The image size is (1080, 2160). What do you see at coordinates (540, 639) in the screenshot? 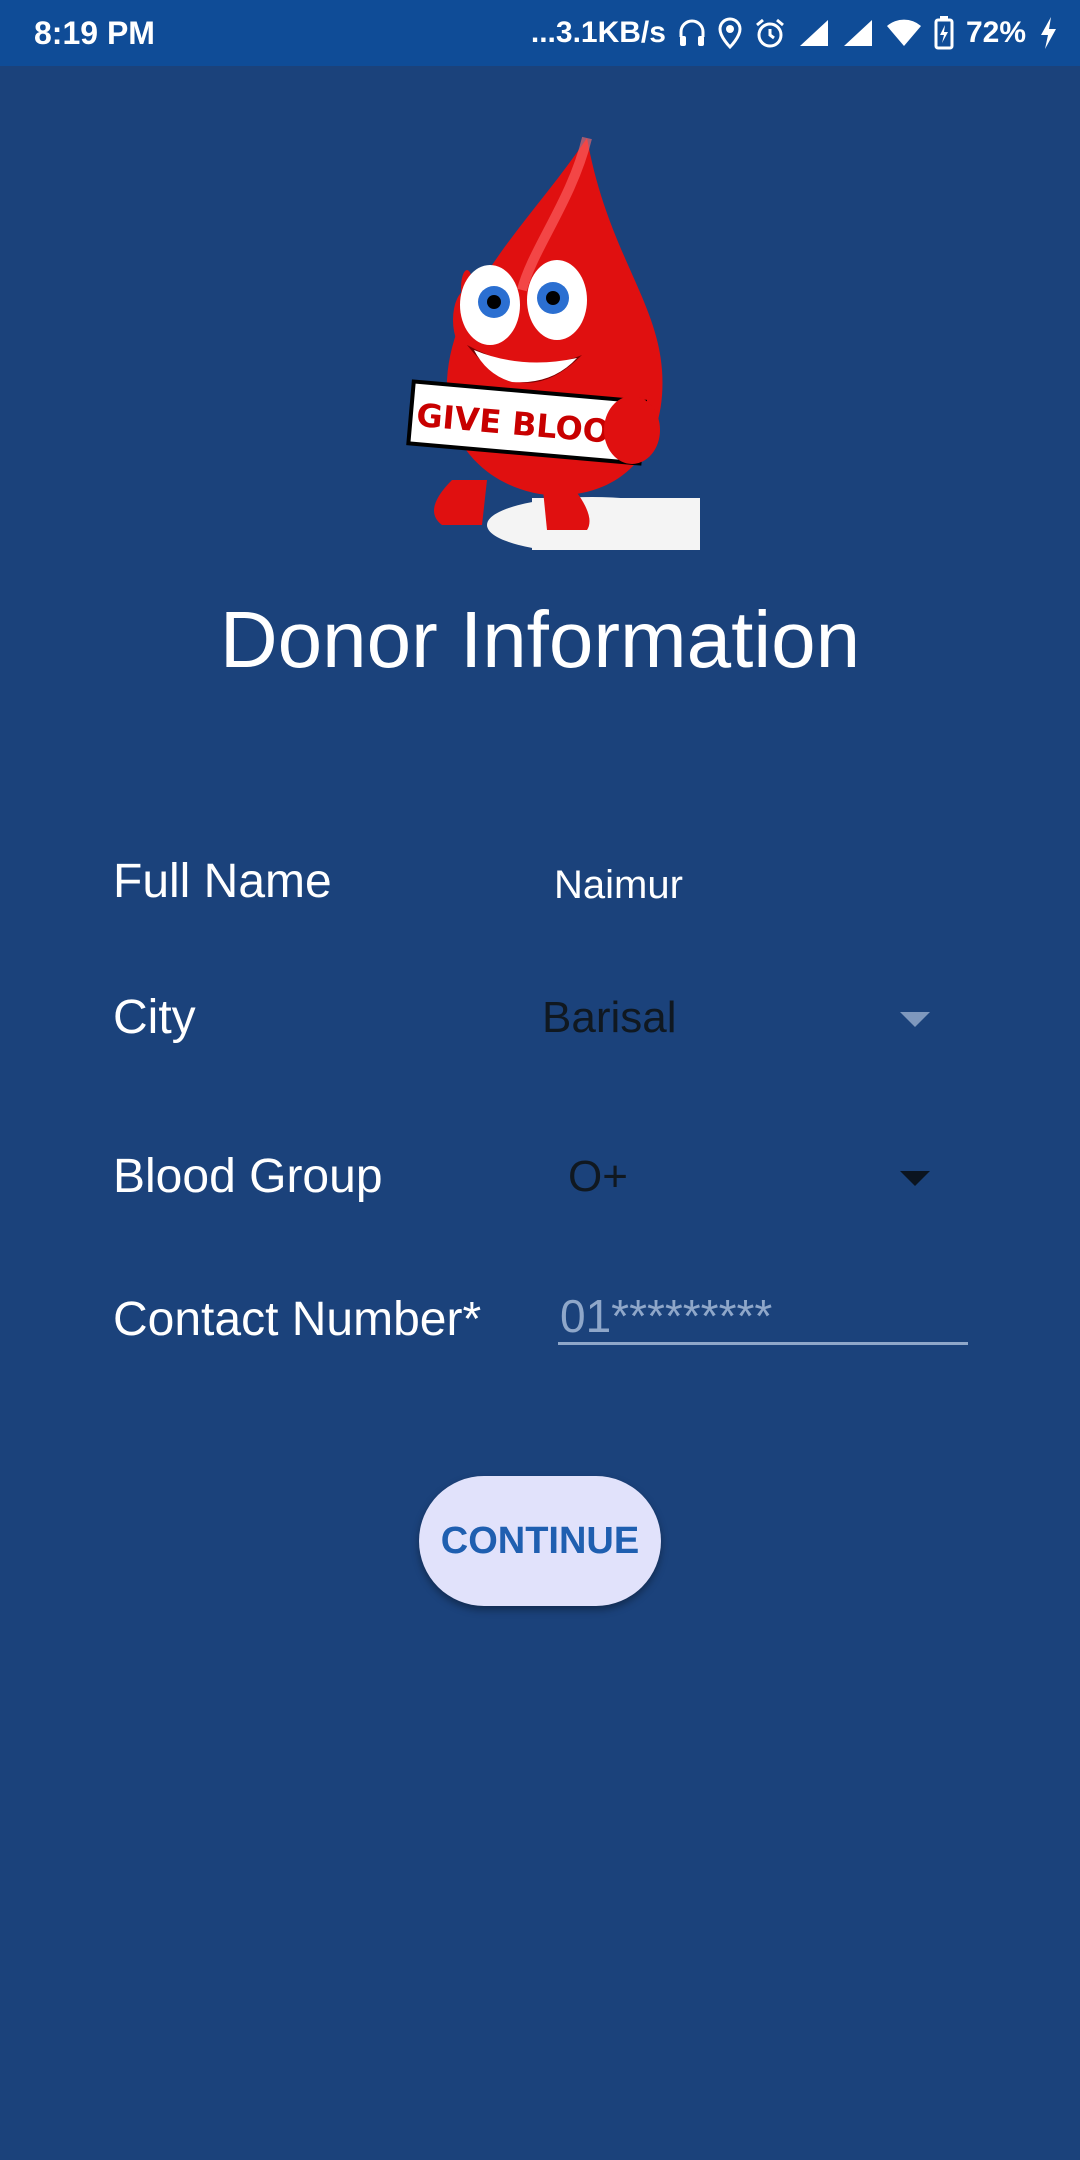
I see `page-title: Donor Information` at bounding box center [540, 639].